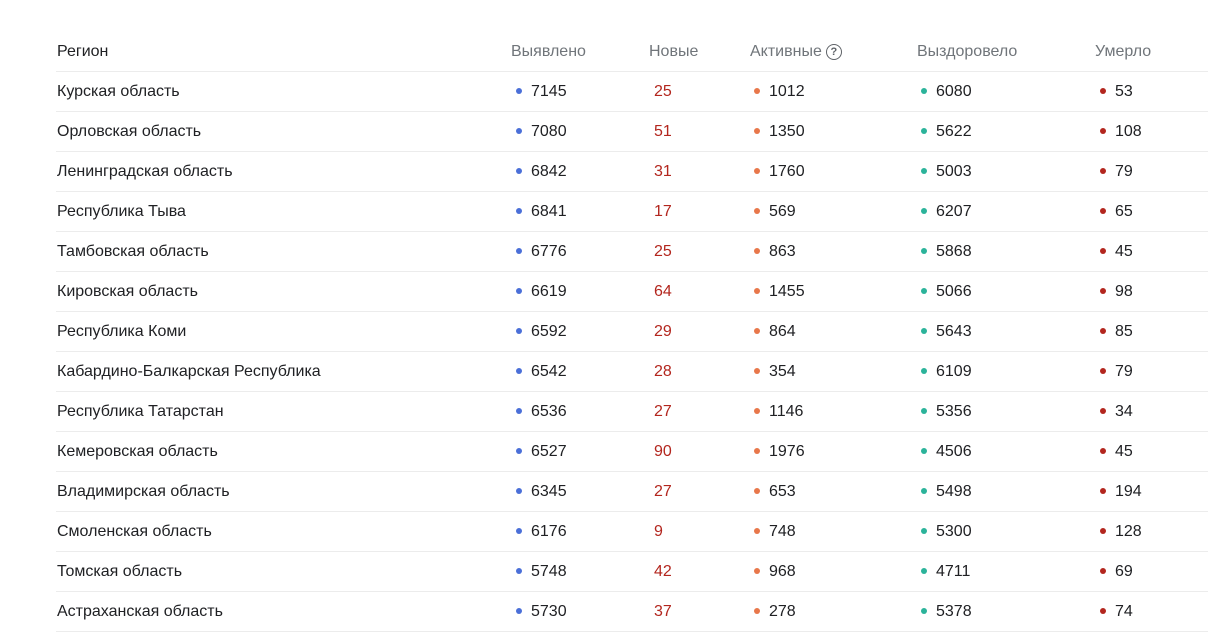 This screenshot has height=633, width=1222. Describe the element at coordinates (833, 52) in the screenshot. I see `help-icon: ?` at that location.